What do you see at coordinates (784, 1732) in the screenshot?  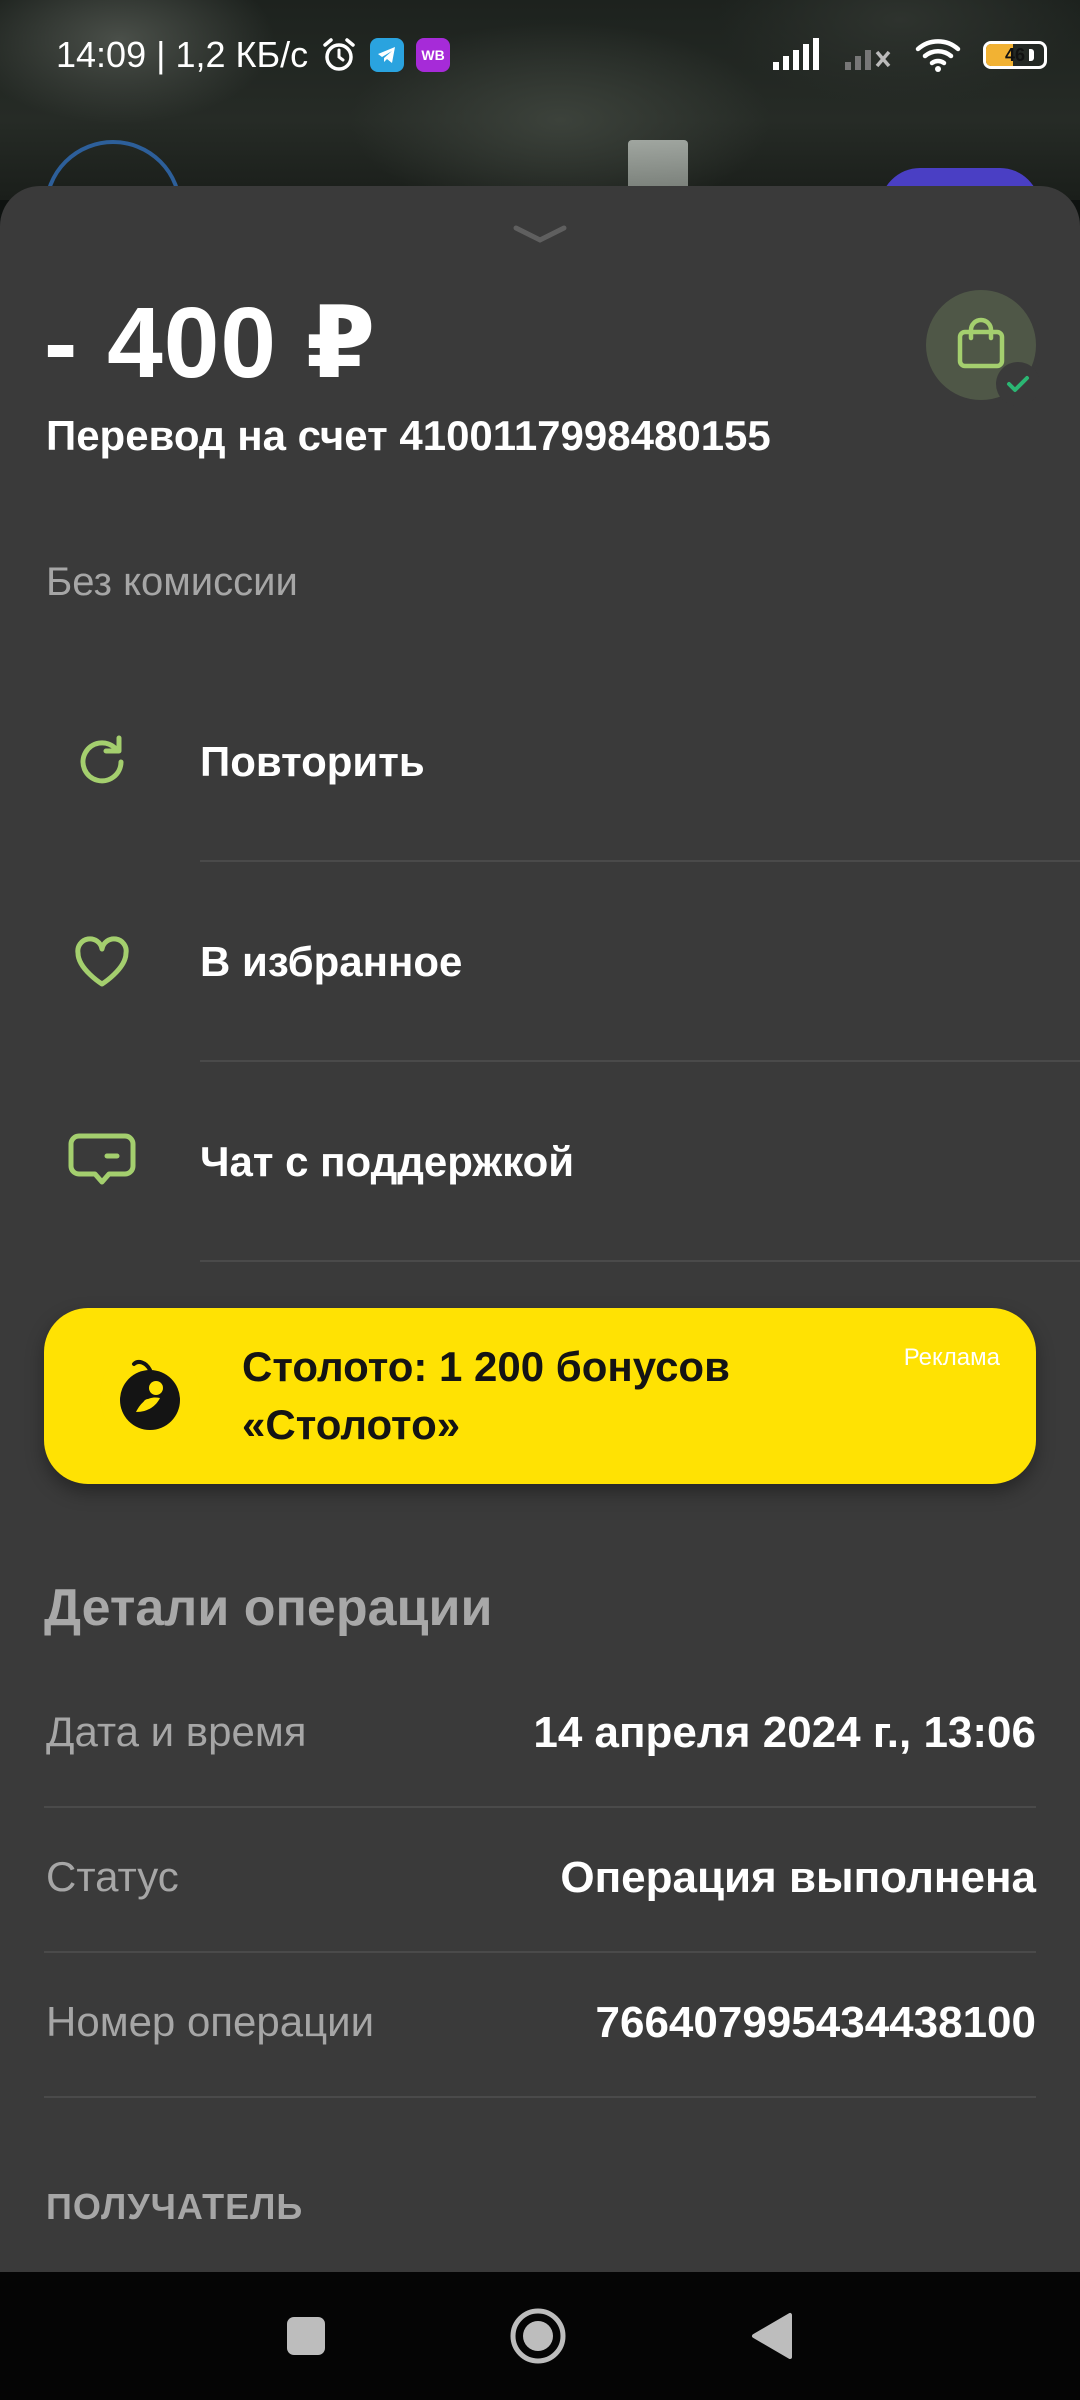 I see `detail-value: 14 апреля 2024 г., 13:06` at bounding box center [784, 1732].